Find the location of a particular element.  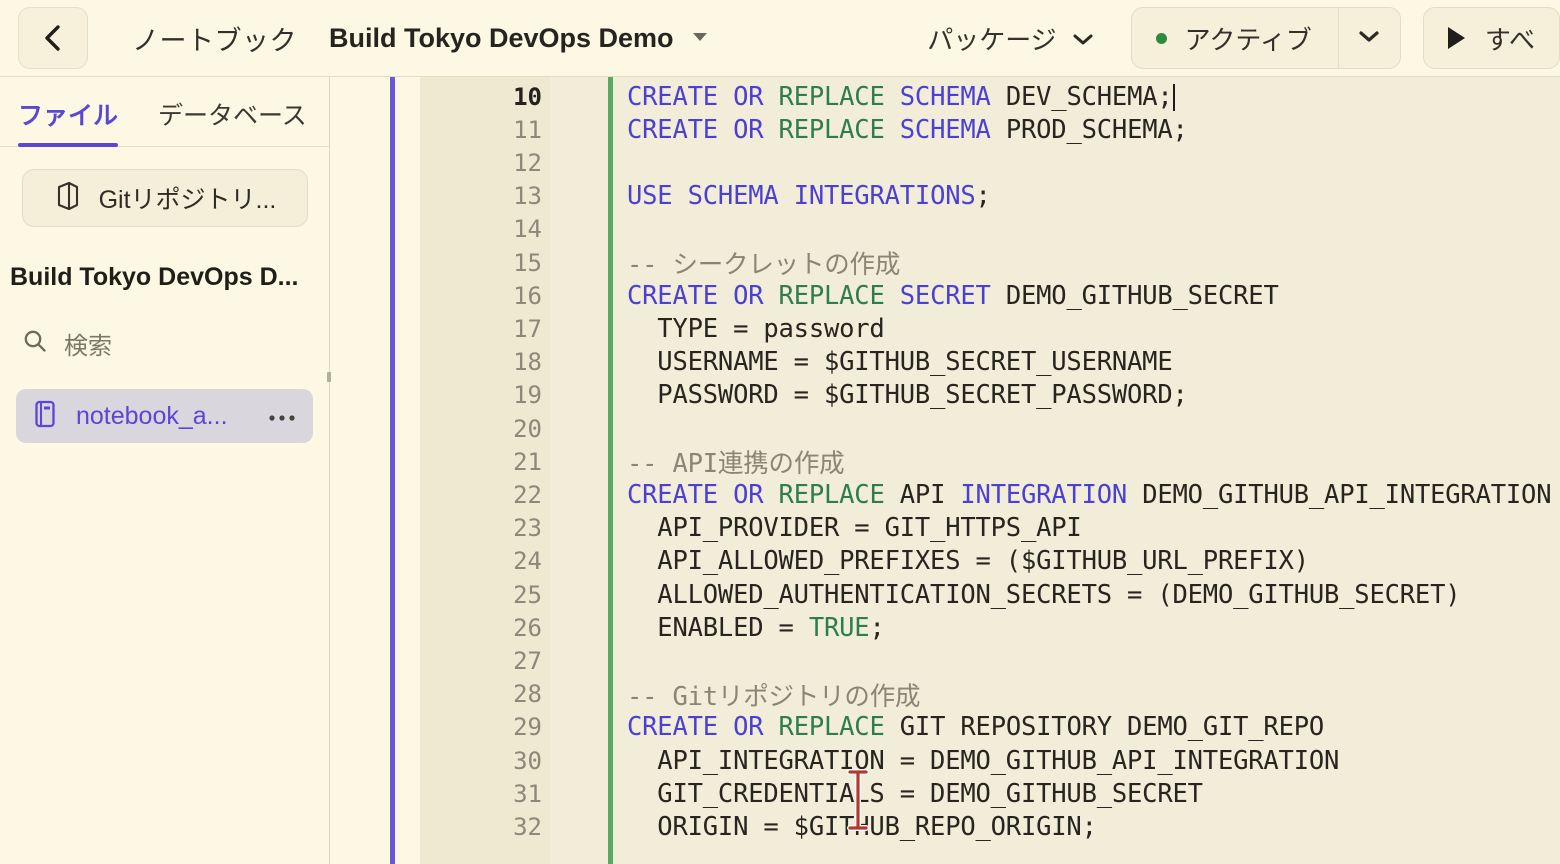

line-number: 23 is located at coordinates (527, 528).